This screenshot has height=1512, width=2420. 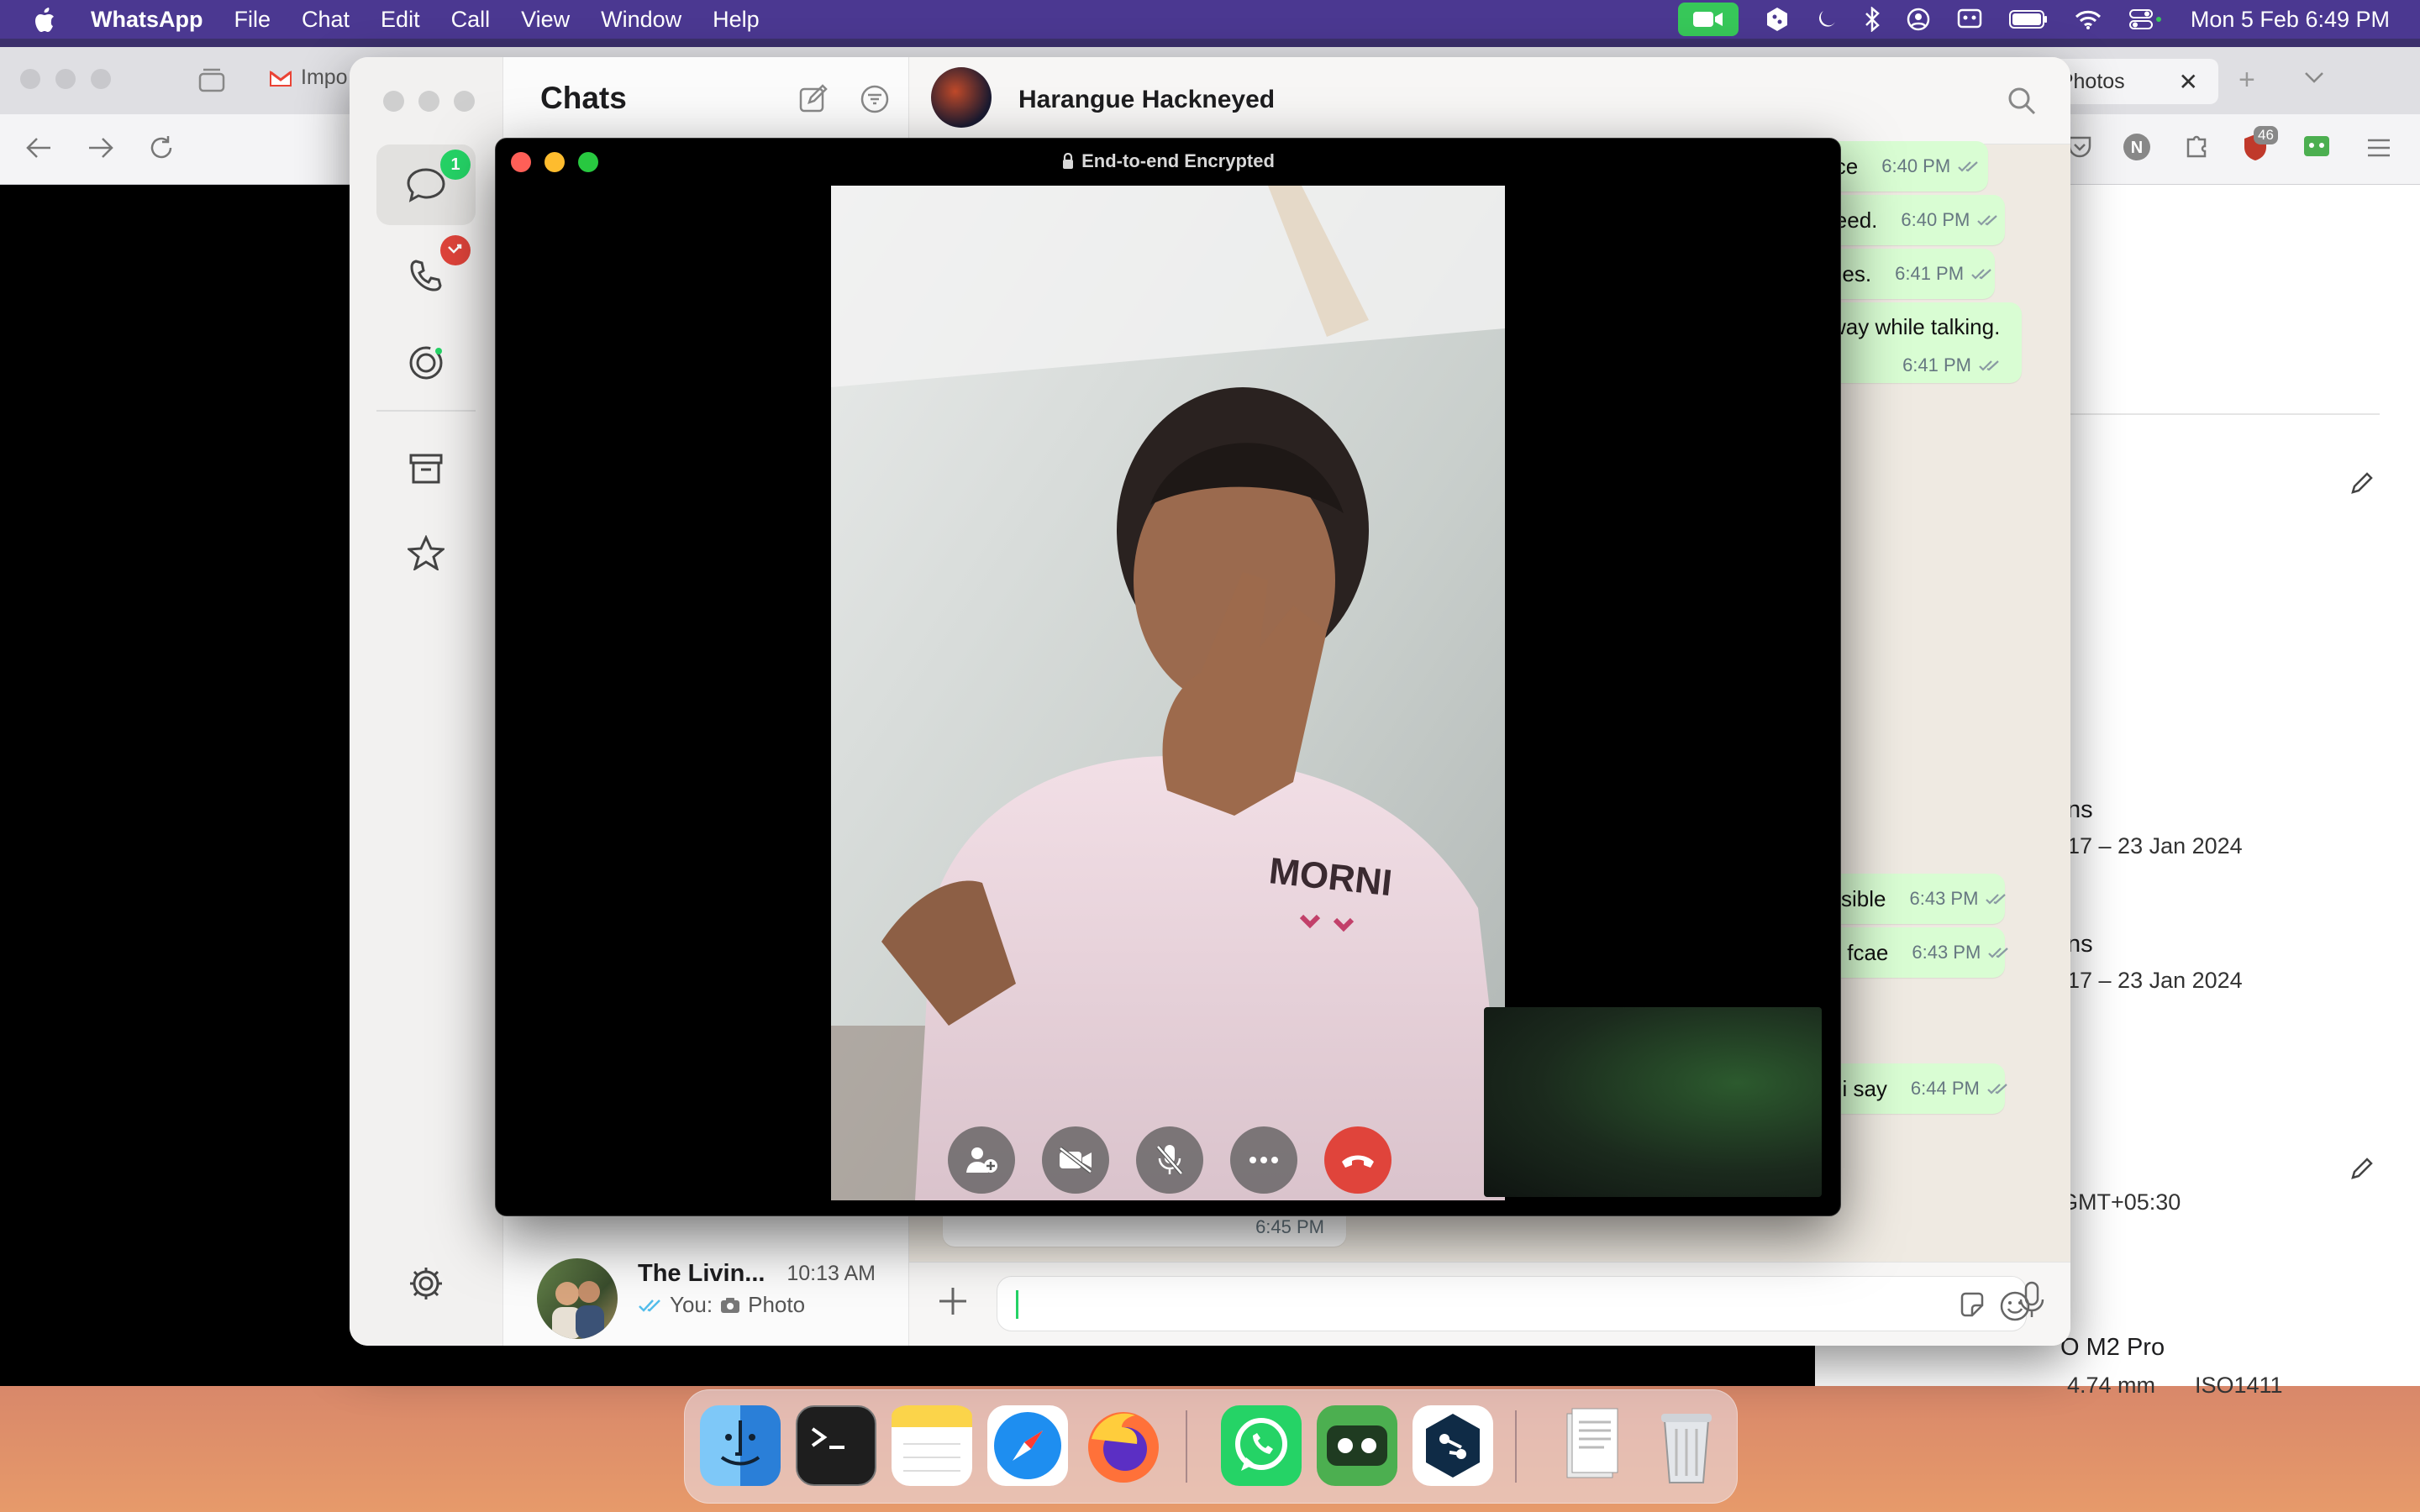 I want to click on contact-avatar, so click(x=961, y=97).